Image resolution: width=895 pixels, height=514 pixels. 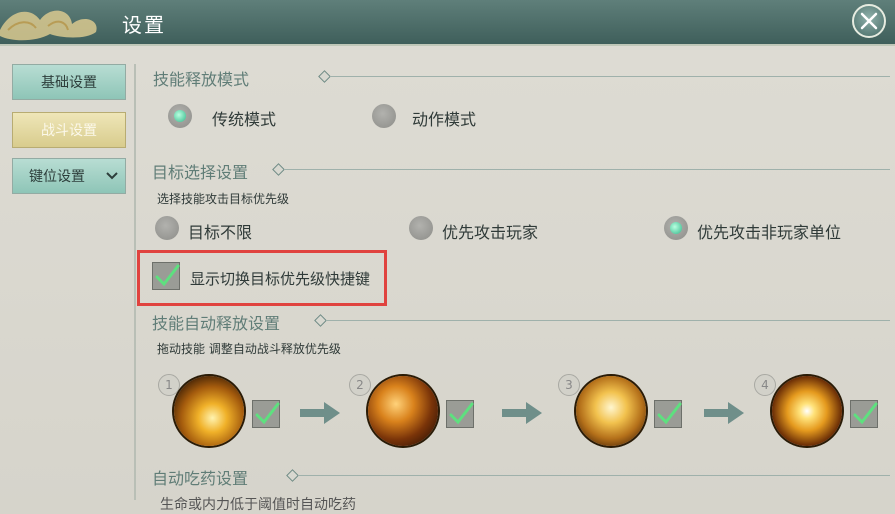 I want to click on slot-number: 4, so click(x=765, y=385).